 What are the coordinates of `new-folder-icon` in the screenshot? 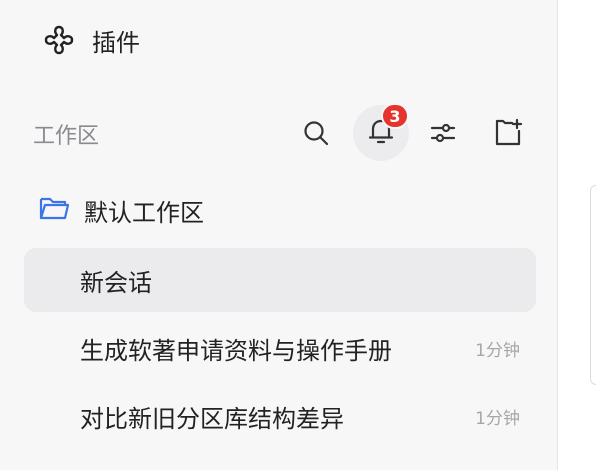 It's located at (508, 135).